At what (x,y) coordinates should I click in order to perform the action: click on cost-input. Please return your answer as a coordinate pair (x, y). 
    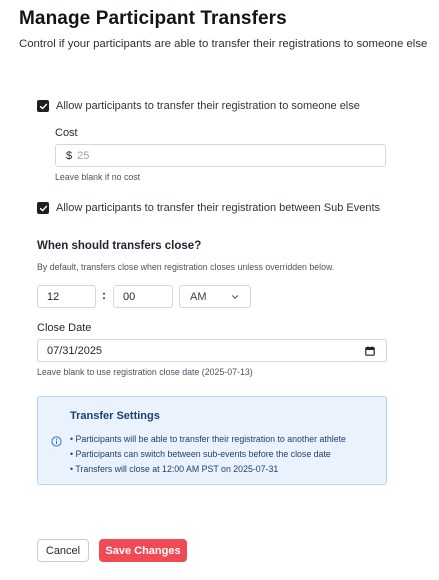
    Looking at the image, I should click on (217, 155).